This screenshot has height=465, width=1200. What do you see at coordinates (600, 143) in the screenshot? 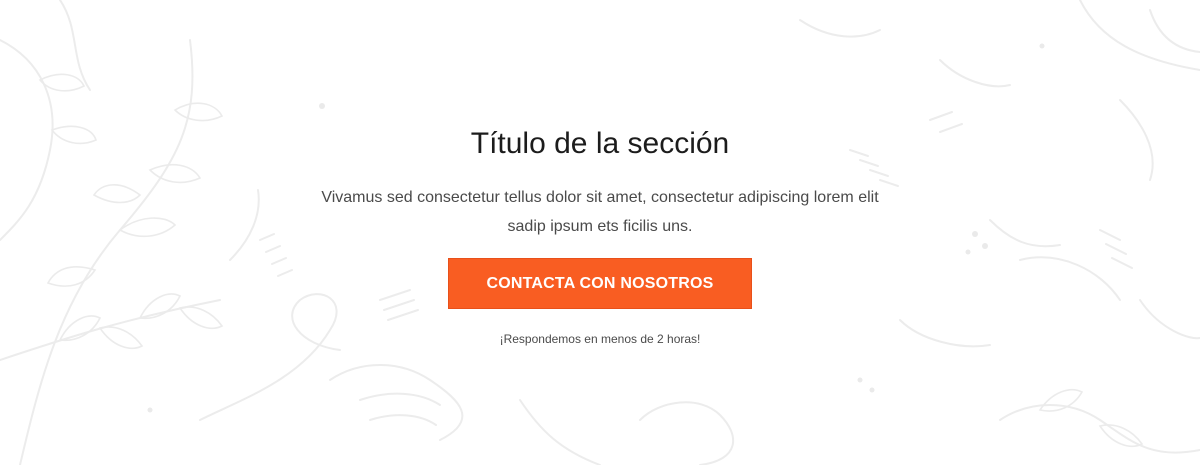
I see `section-title: Título de la sección` at bounding box center [600, 143].